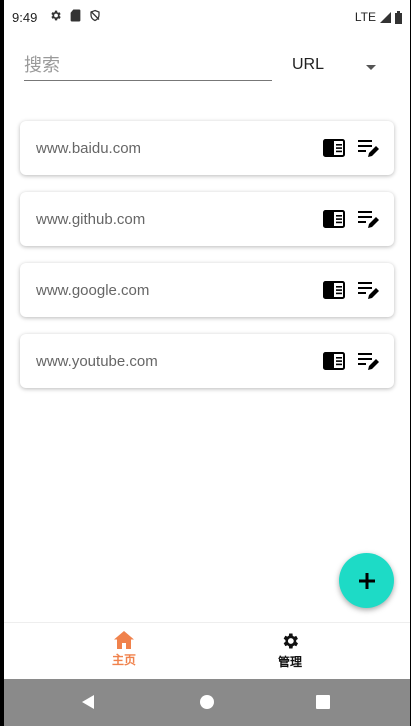 This screenshot has height=726, width=411. I want to click on nav-item-manage: 管理, so click(290, 650).